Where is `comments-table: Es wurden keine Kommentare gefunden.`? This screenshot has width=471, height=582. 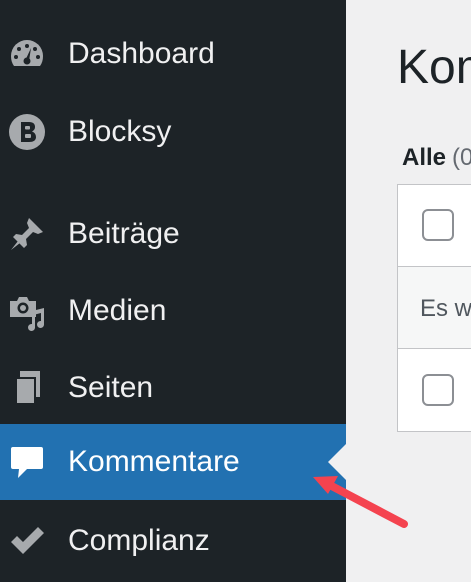 comments-table: Es wurden keine Kommentare gefunden. is located at coordinates (434, 308).